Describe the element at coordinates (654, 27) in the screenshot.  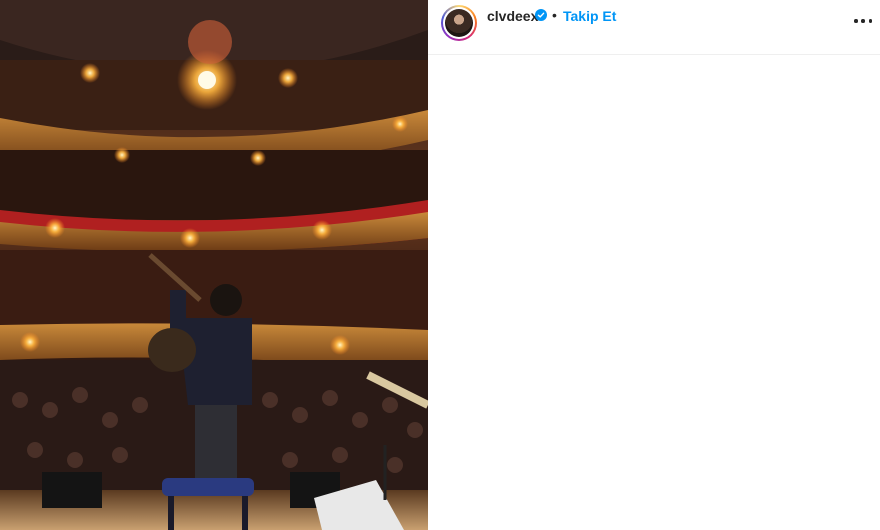
I see `post-header: clvdeex • Takip Et` at that location.